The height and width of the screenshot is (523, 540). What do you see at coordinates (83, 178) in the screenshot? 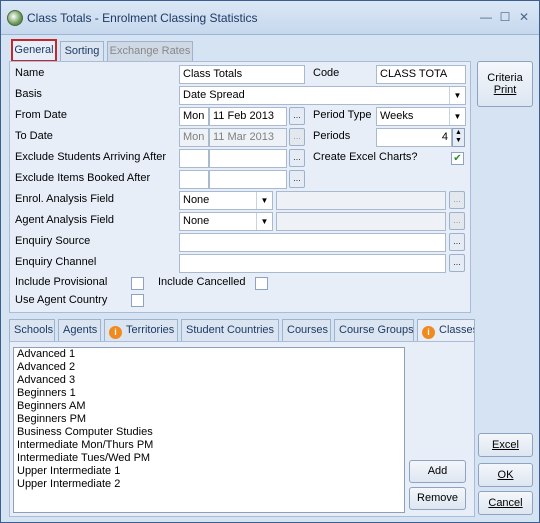
I see `exclude-items-label: Exclude Items Booked After` at bounding box center [83, 178].